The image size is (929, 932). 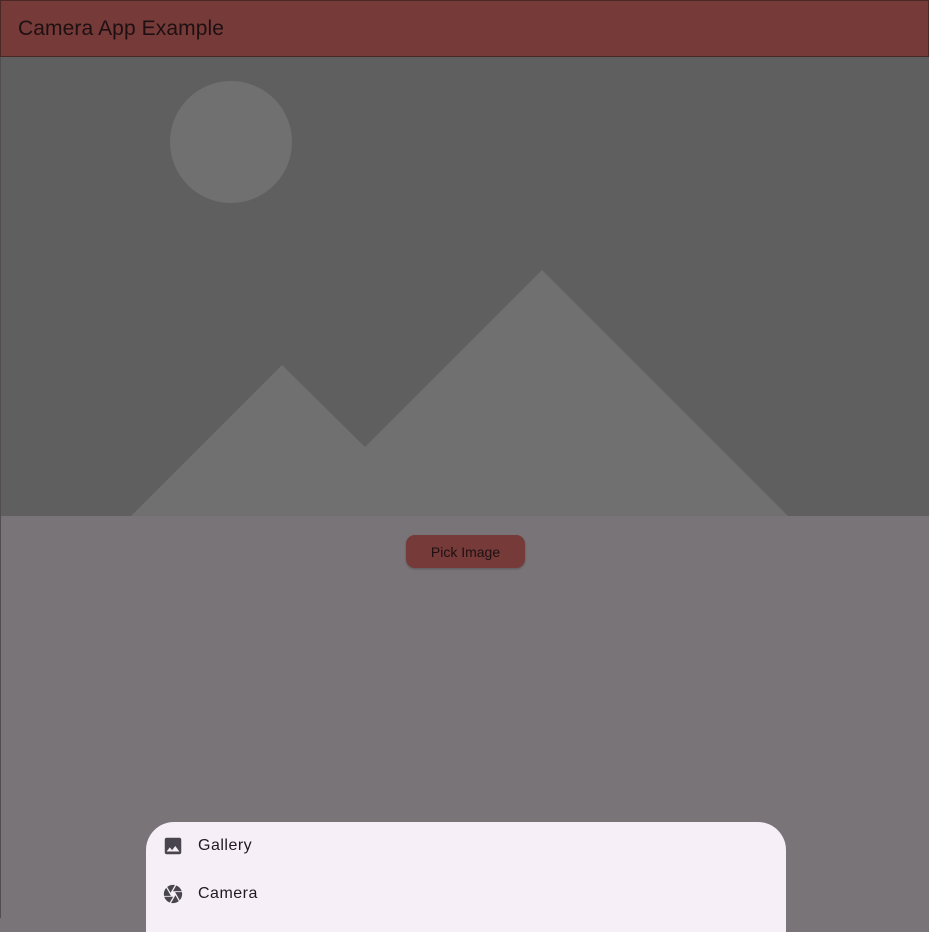 I want to click on placeholder-sun, so click(x=231, y=142).